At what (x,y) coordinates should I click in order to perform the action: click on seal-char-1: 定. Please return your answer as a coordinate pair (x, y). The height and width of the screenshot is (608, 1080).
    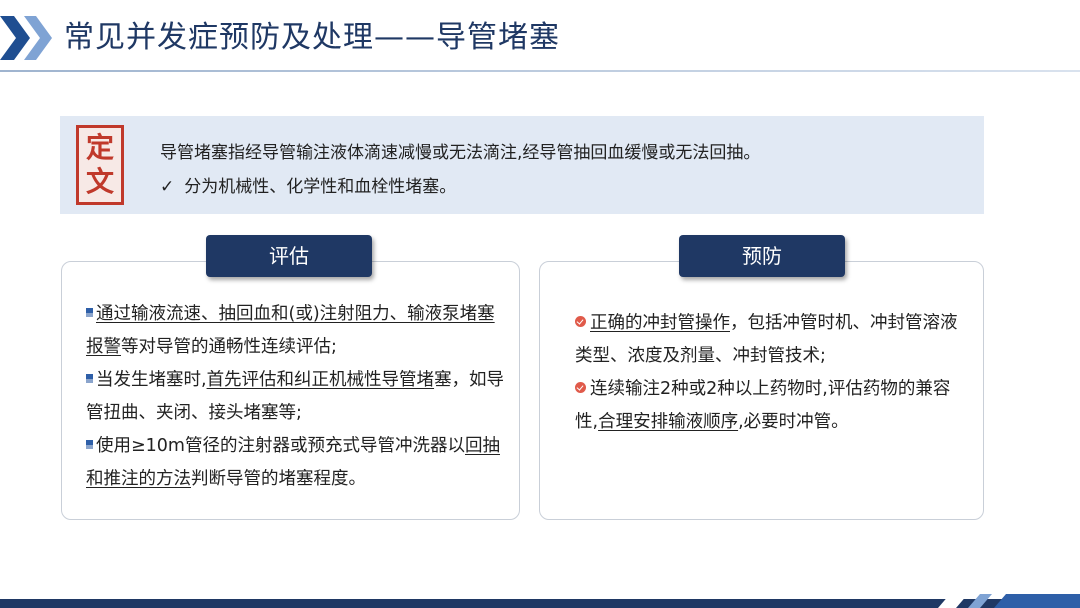
    Looking at the image, I should click on (99, 147).